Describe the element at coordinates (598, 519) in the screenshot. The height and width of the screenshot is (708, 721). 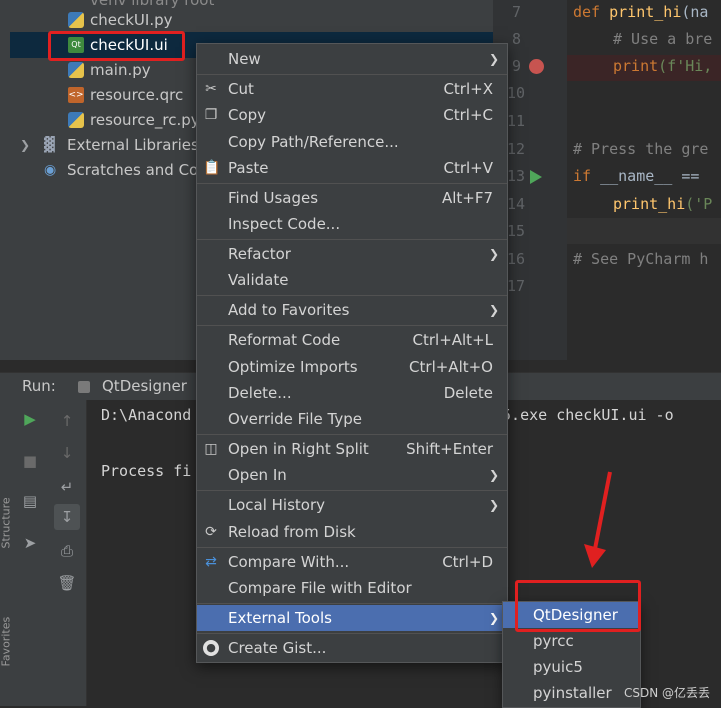
I see `annotation-arrow` at that location.